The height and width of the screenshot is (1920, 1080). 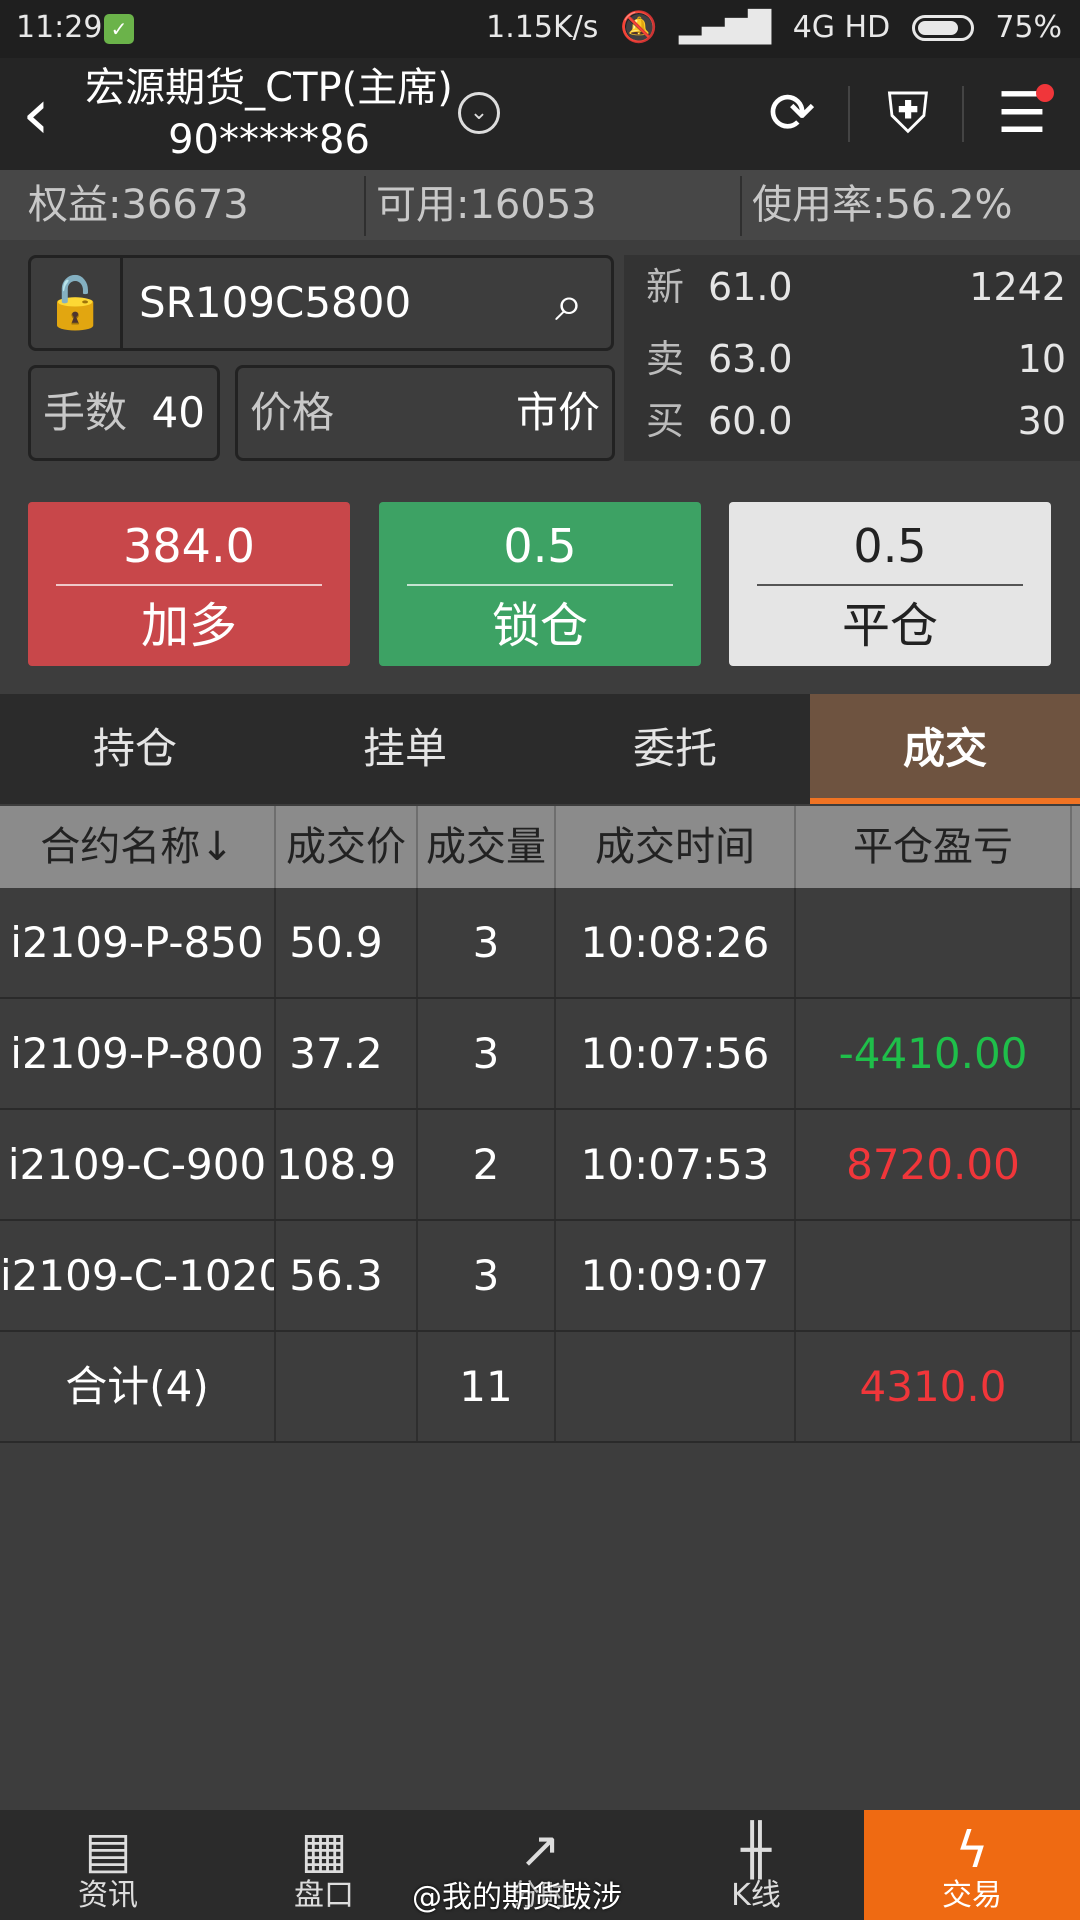 What do you see at coordinates (675, 942) in the screenshot?
I see `trade-time: 10:08:26` at bounding box center [675, 942].